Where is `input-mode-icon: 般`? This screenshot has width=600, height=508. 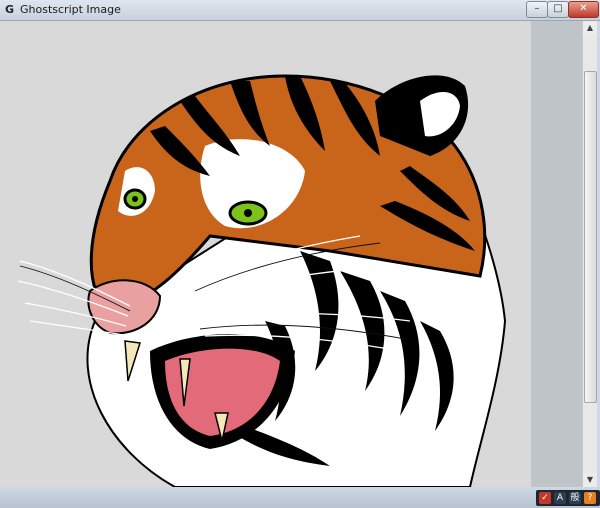 input-mode-icon: 般 is located at coordinates (575, 498).